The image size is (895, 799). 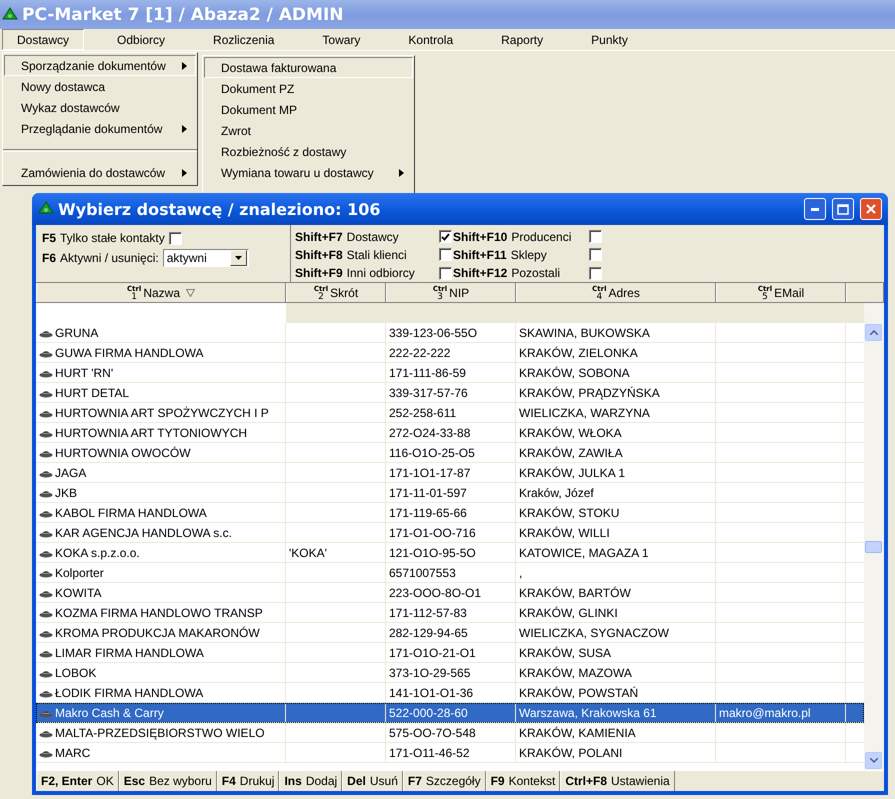 I want to click on table-row: HURT 'RN' 171-111-86-59 KRAKÓW, SOBONA, so click(x=450, y=373).